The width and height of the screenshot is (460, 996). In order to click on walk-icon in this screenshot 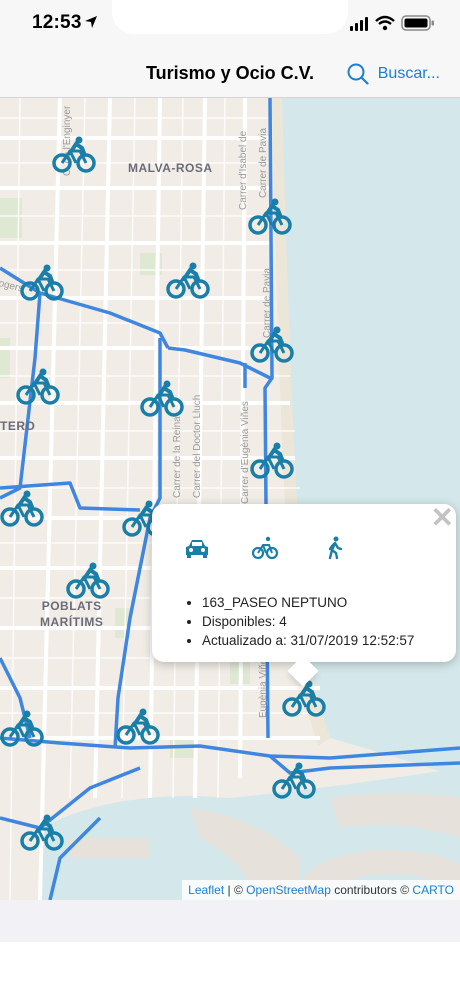, I will do `click(335, 548)`.